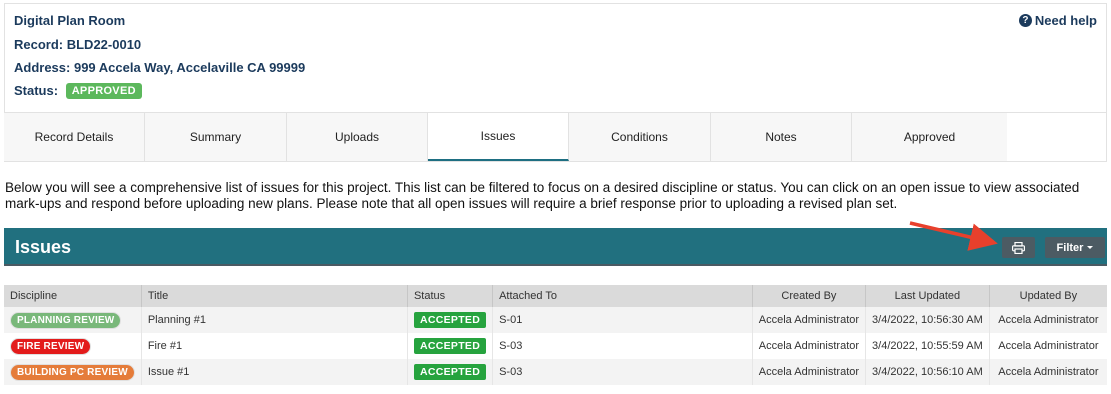  I want to click on column-header: Created By, so click(809, 296).